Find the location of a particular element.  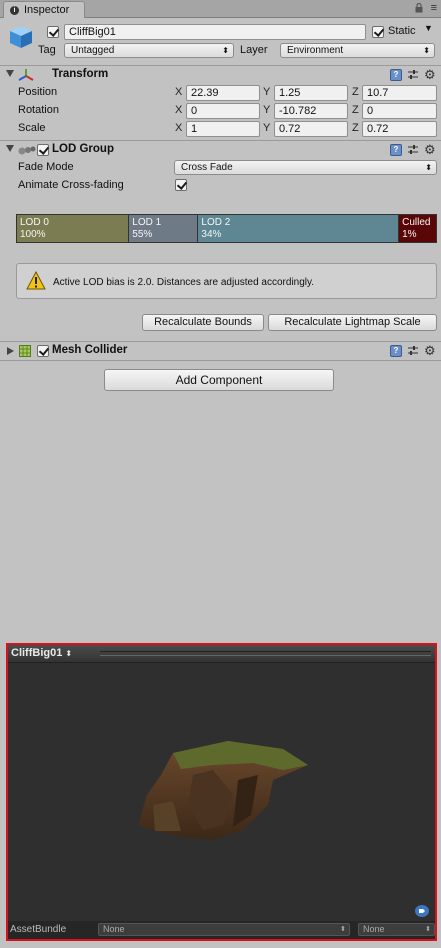

scale-x-field: 1 is located at coordinates (223, 129).